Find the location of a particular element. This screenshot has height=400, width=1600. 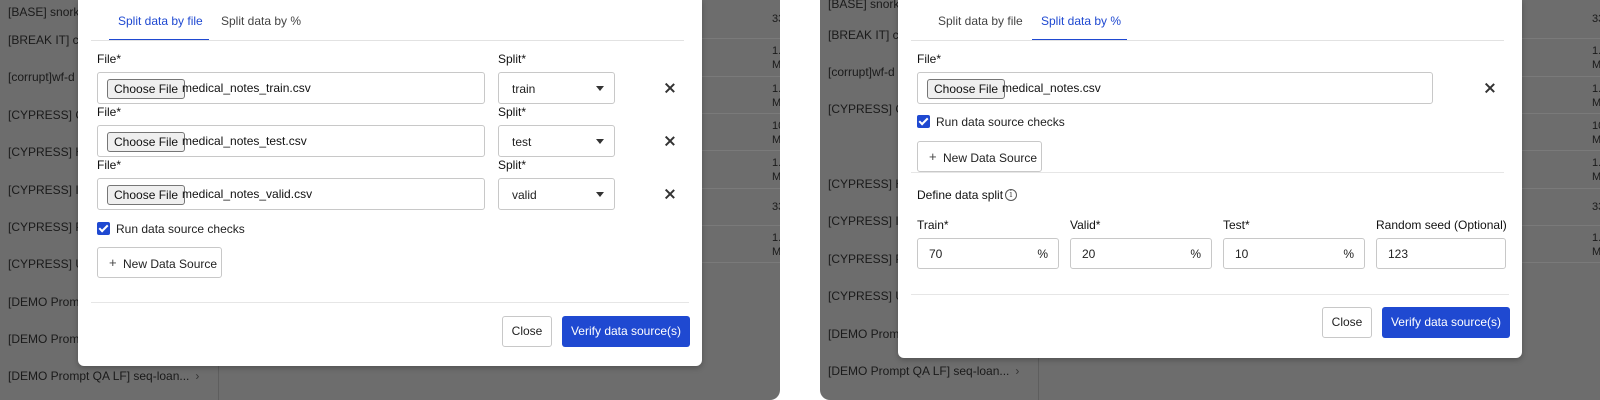

test-label: Test* is located at coordinates (1236, 225).